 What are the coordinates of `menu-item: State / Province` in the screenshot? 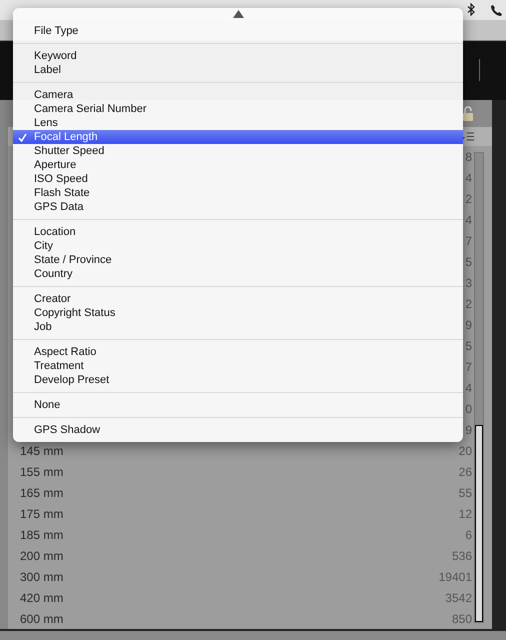 It's located at (238, 260).